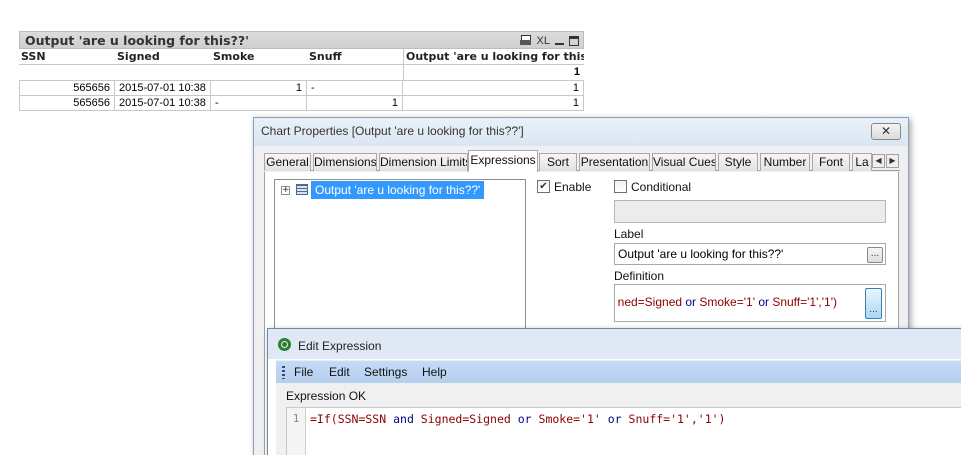 The image size is (961, 455). I want to click on label-input: Output 'are u looking for this??', so click(750, 254).